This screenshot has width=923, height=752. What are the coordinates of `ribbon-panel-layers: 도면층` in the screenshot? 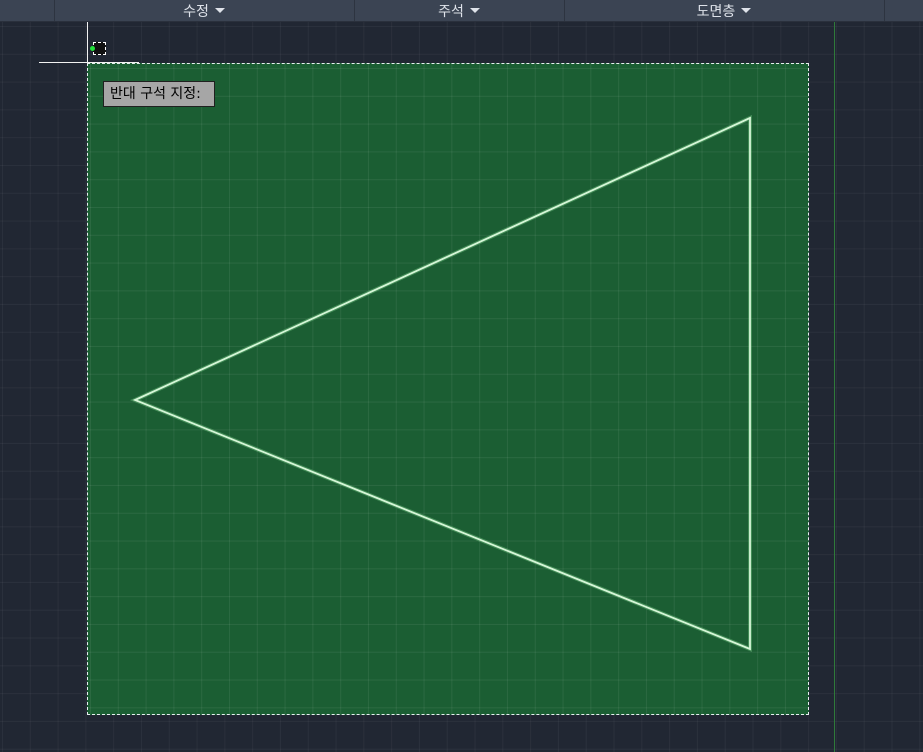 It's located at (724, 10).